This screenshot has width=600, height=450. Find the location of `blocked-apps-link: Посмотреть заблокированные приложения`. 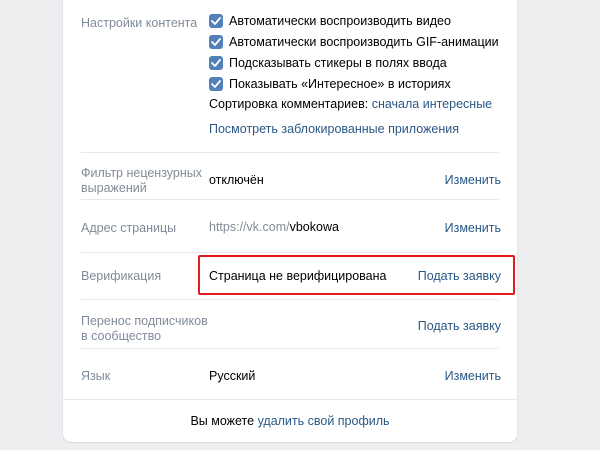

blocked-apps-link: Посмотреть заблокированные приложения is located at coordinates (334, 129).